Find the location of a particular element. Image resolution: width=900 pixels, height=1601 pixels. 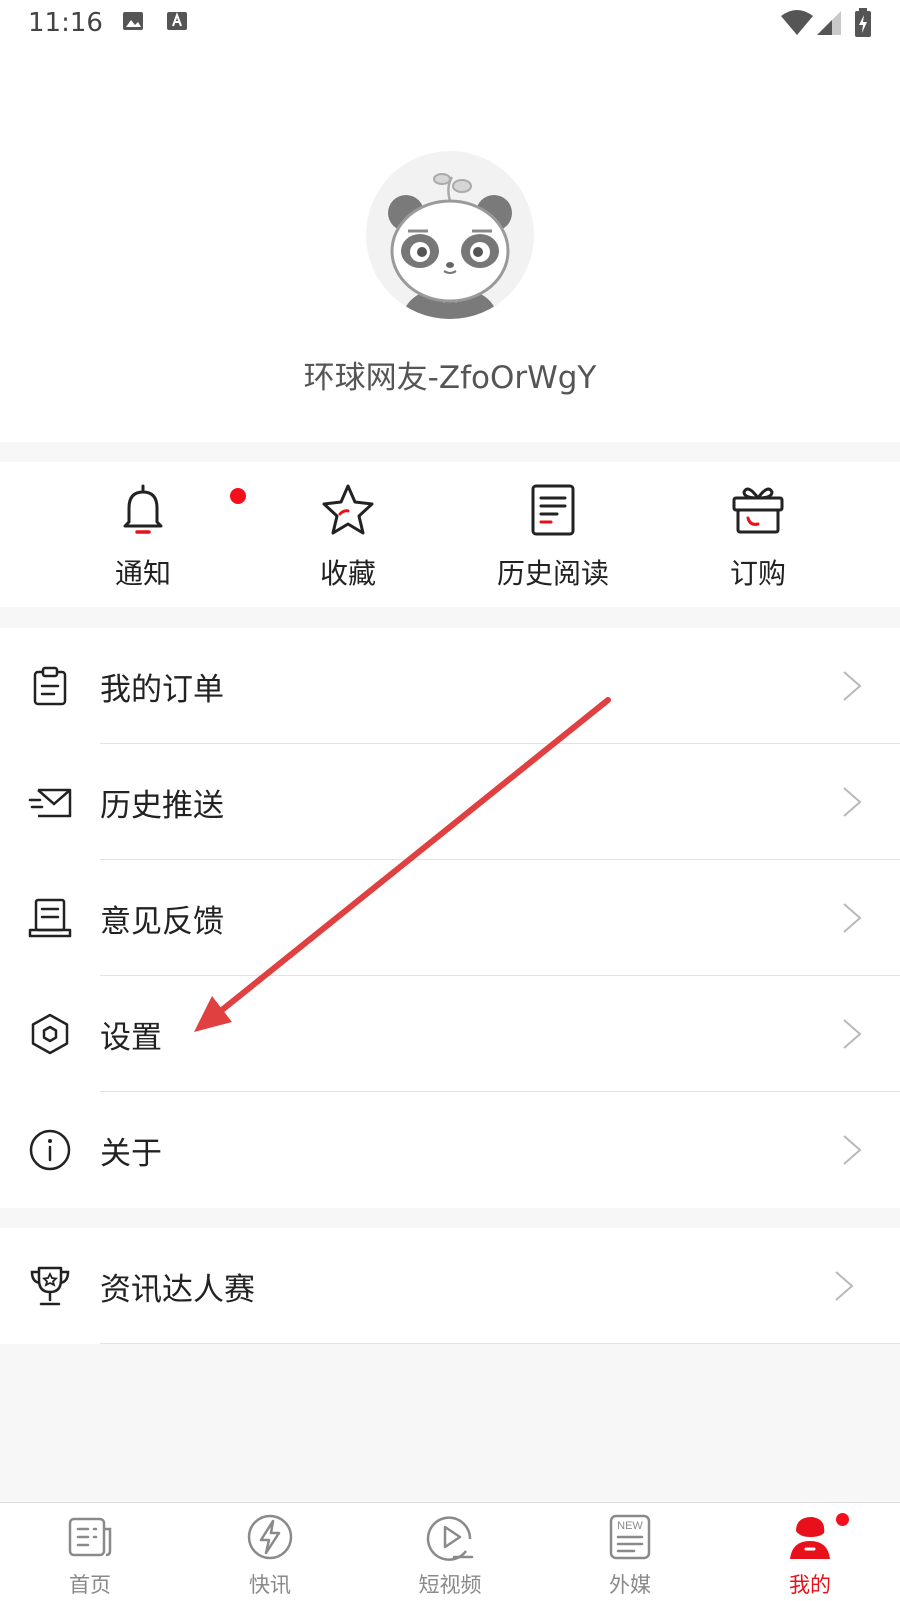

star-icon is located at coordinates (348, 509).